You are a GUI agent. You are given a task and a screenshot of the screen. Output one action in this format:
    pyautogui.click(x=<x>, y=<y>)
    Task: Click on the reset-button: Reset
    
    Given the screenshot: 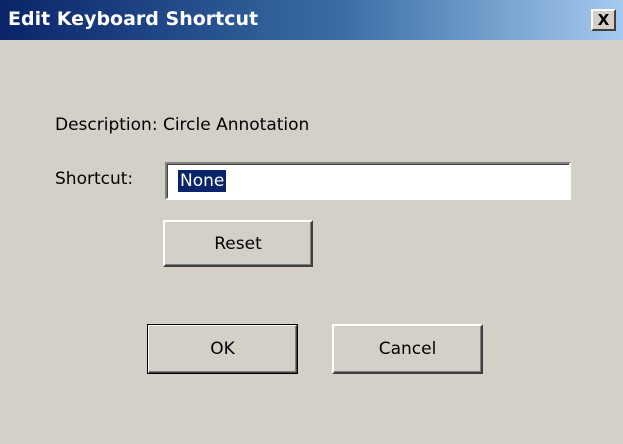 What is the action you would take?
    pyautogui.click(x=238, y=243)
    